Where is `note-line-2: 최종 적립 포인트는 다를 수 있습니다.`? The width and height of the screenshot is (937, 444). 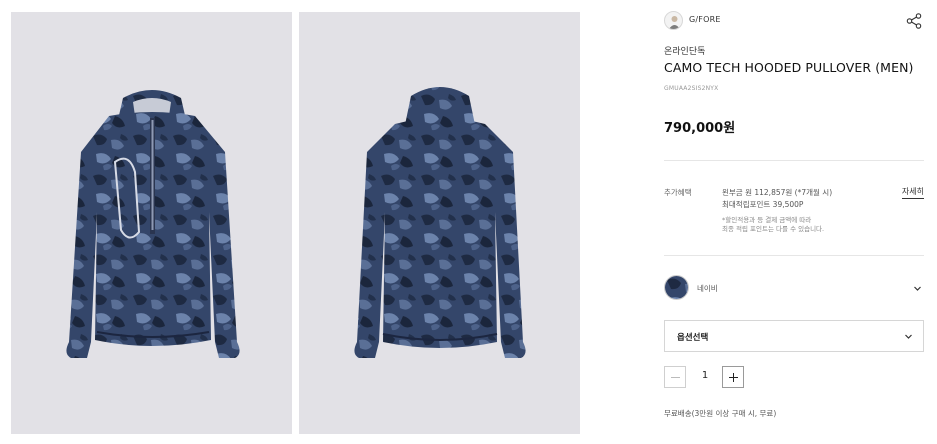
note-line-2: 최종 적립 포인트는 다를 수 있습니다. is located at coordinates (773, 229).